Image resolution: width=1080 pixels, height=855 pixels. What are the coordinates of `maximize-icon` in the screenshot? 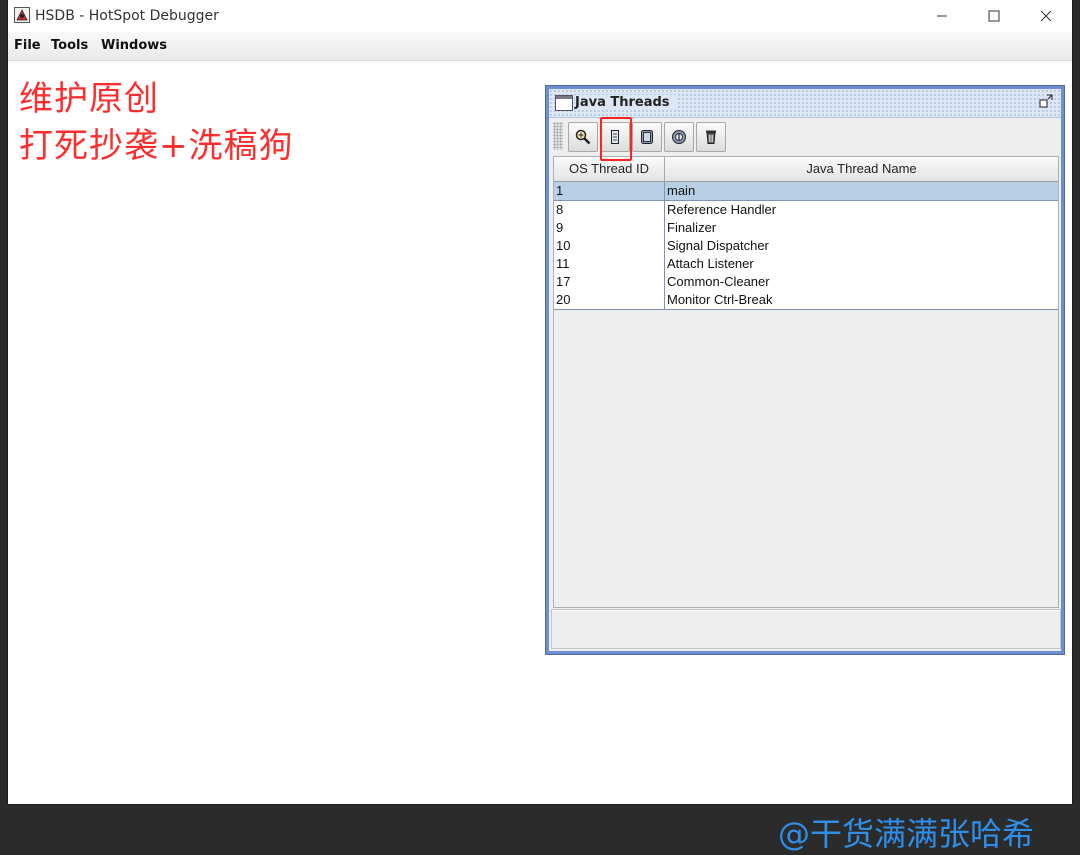 It's located at (994, 16).